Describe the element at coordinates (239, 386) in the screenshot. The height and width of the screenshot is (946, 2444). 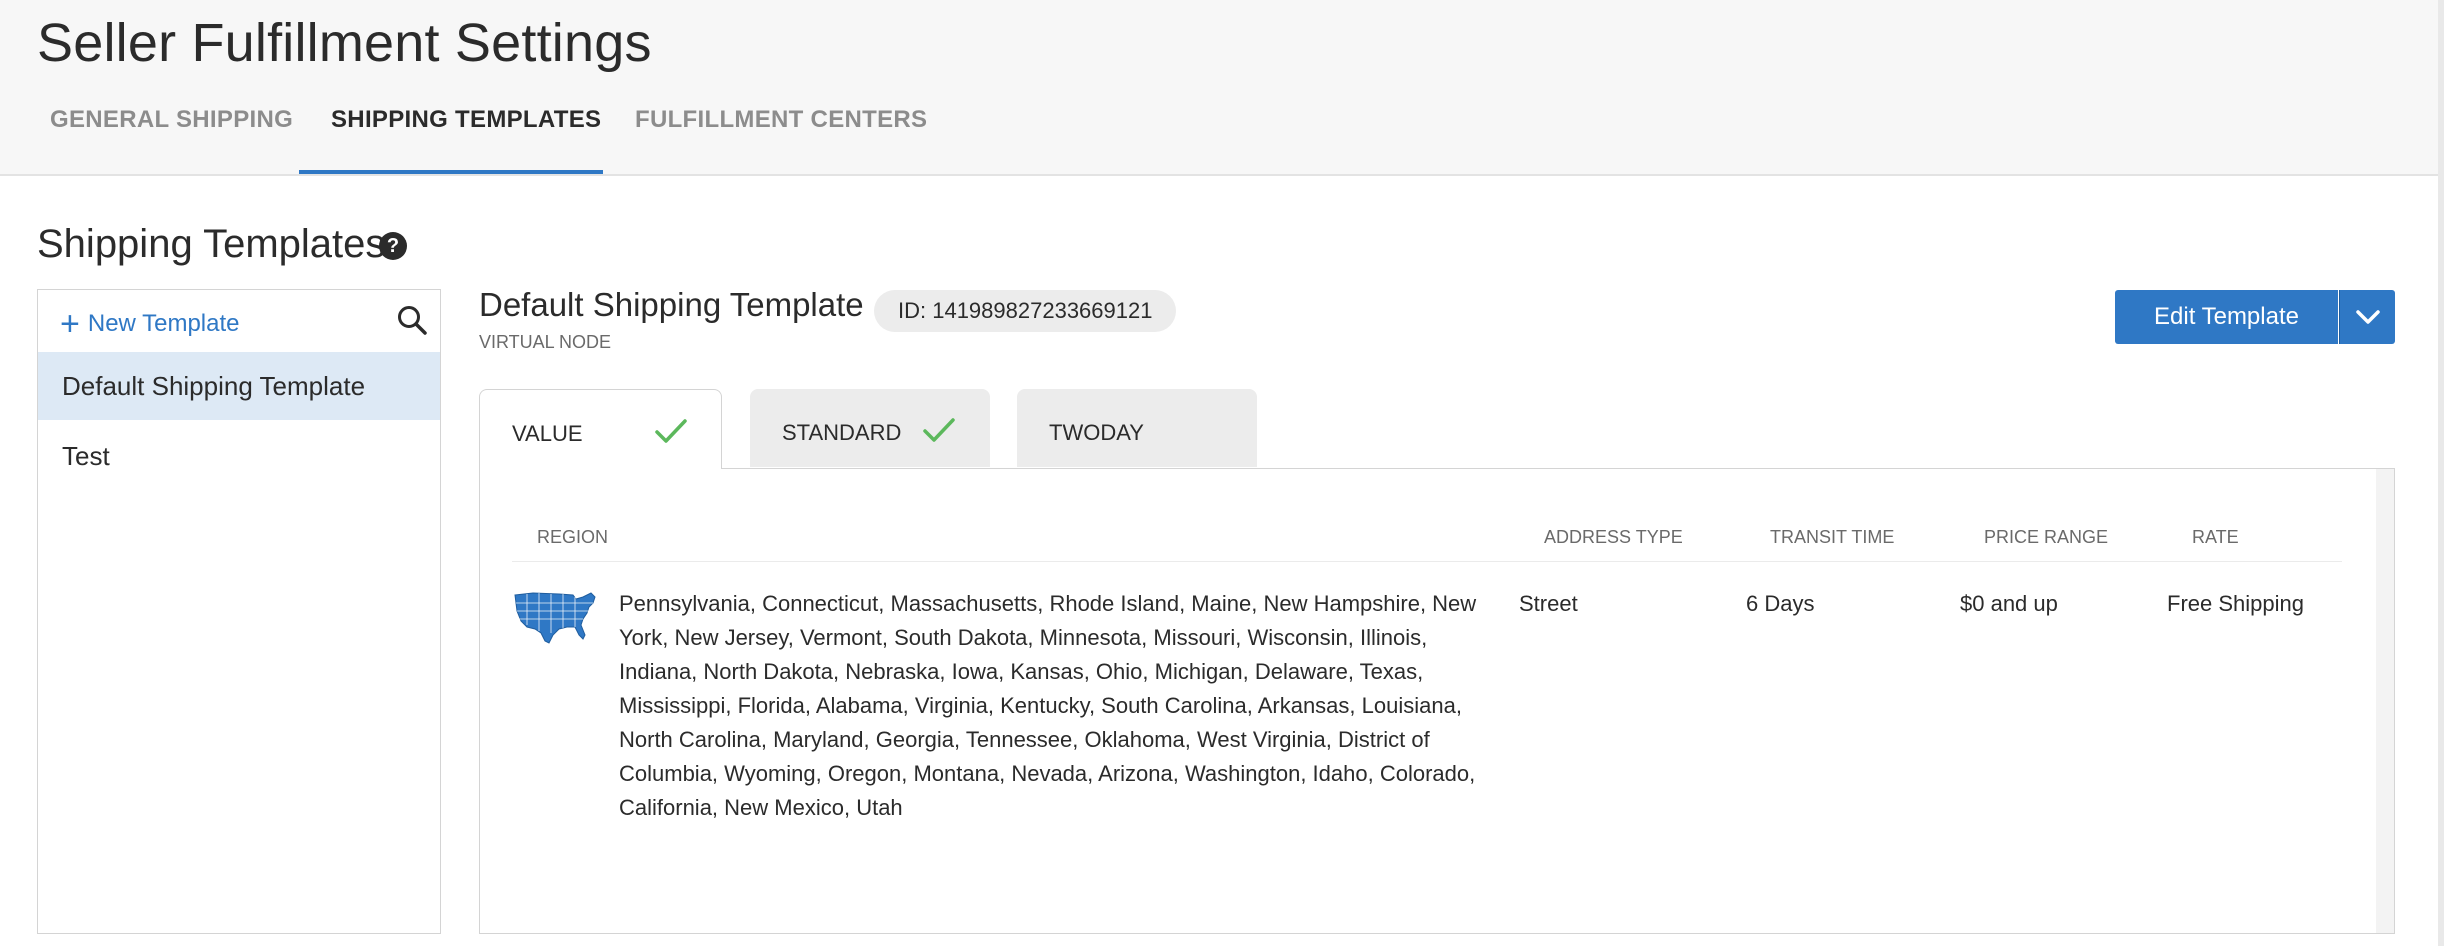
I see `template-list-item: Default Shipping Template` at that location.